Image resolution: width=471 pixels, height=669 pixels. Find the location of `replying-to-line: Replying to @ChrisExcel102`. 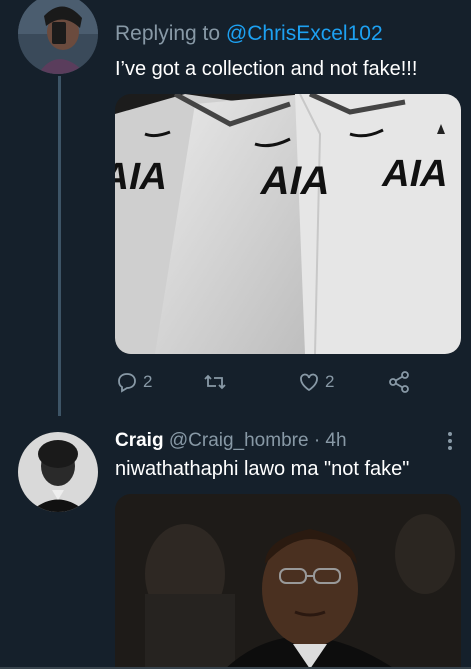

replying-to-line: Replying to @ChrisExcel102 is located at coordinates (249, 34).